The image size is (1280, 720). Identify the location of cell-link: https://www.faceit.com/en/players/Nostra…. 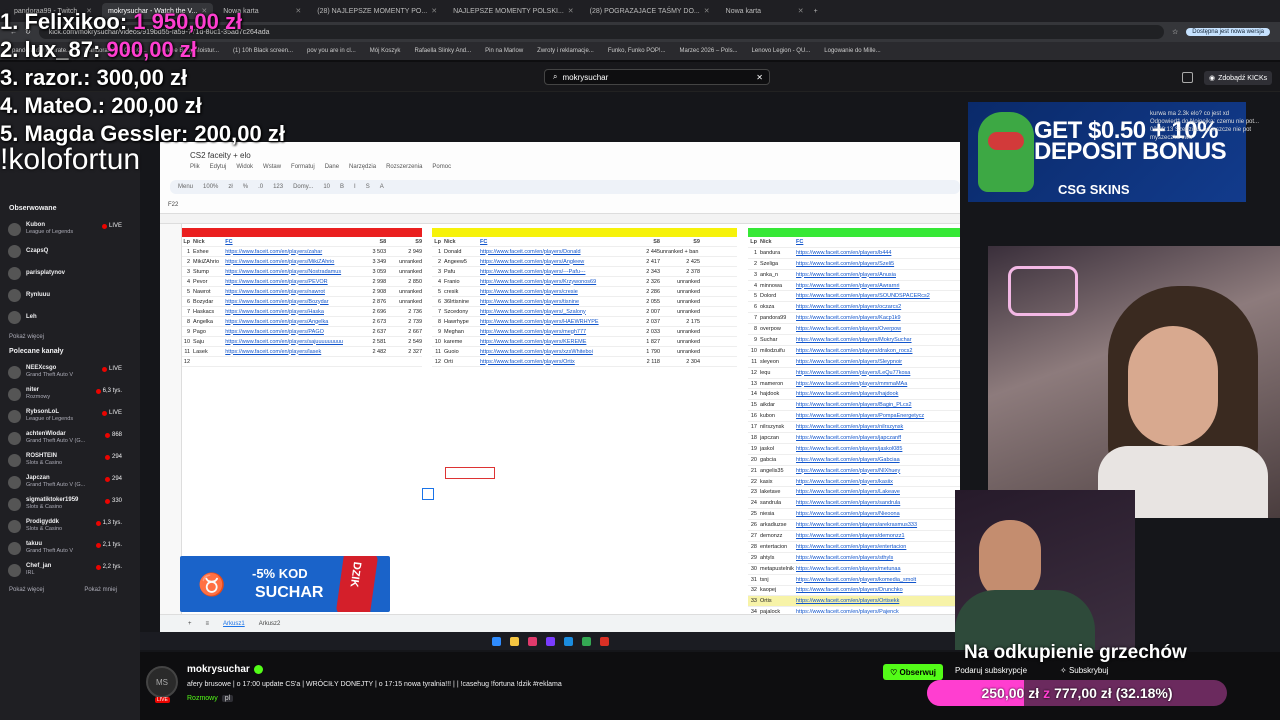
(292, 272).